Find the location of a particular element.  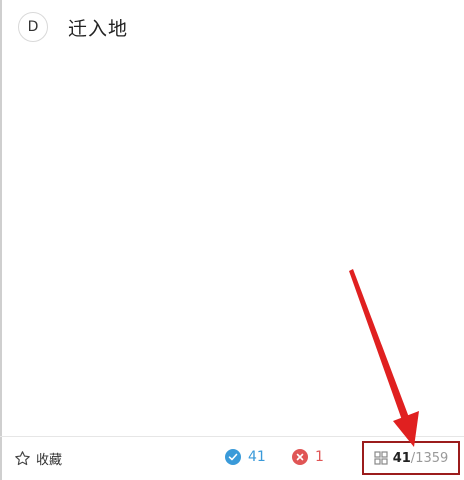

check-circle-icon is located at coordinates (233, 457).